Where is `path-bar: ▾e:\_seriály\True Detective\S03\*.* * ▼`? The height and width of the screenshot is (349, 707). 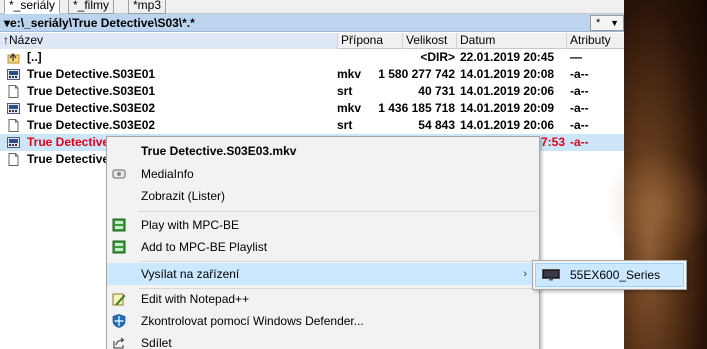 path-bar: ▾e:\_seriály\True Detective\S03\*.* * ▼ is located at coordinates (312, 23).